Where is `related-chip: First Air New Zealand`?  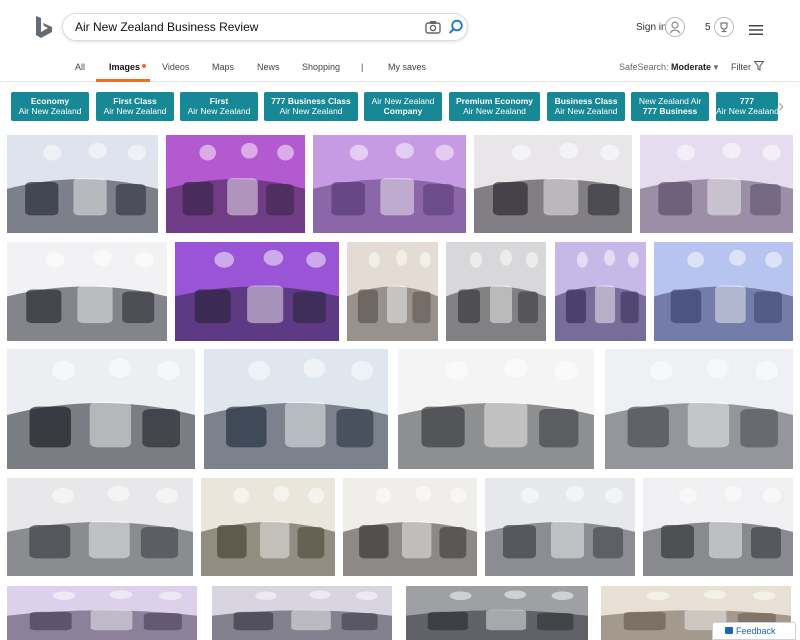 related-chip: First Air New Zealand is located at coordinates (219, 106).